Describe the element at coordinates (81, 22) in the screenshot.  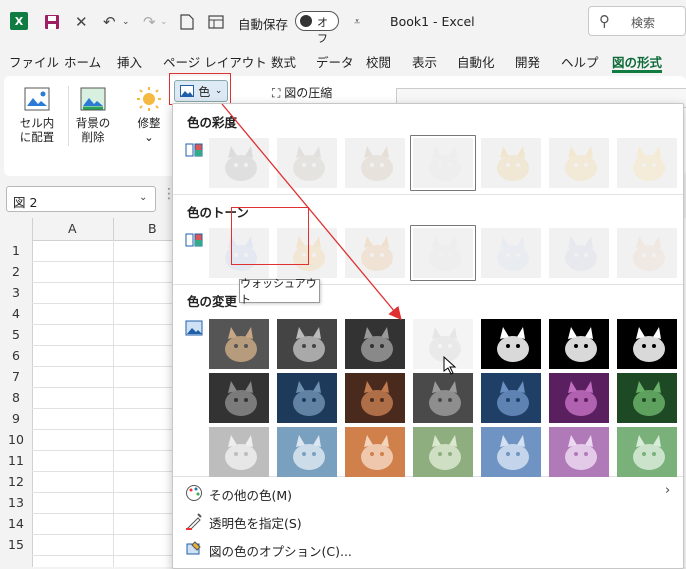
I see `close-icon: ✕` at that location.